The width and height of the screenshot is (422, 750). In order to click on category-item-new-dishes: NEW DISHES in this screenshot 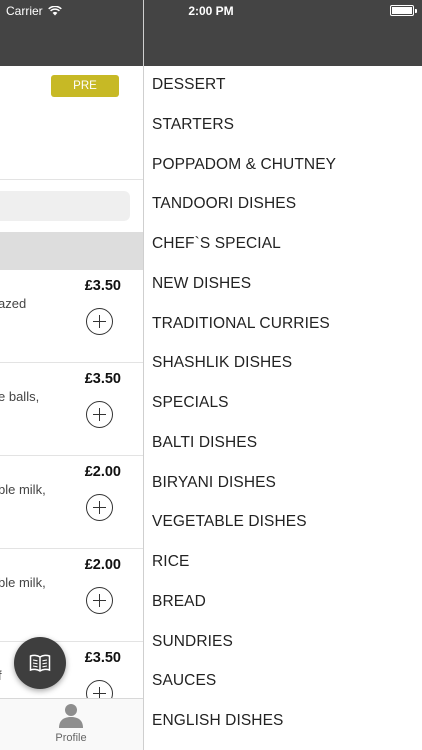, I will do `click(283, 284)`.